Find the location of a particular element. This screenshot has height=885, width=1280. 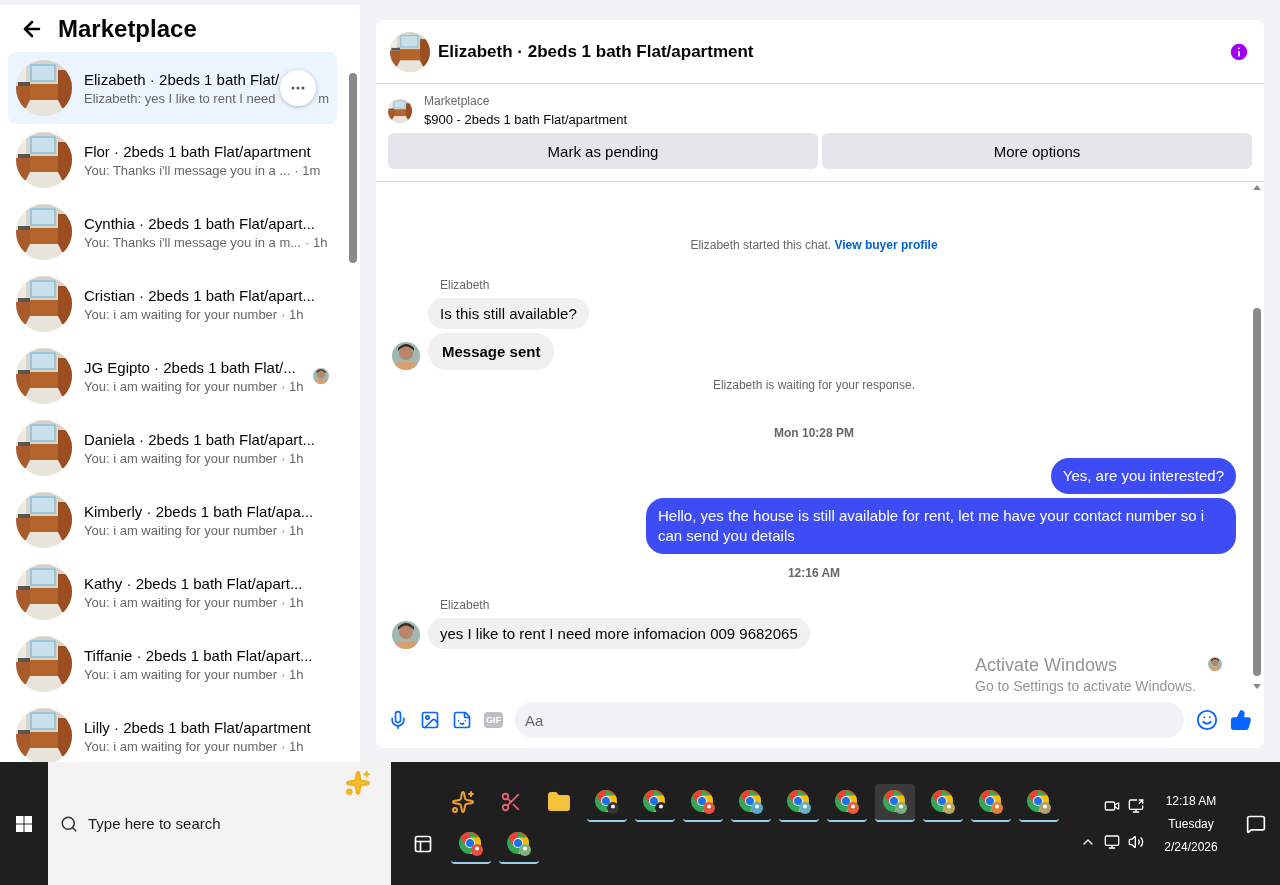

conversation-title: Elizabeth · 2beds 1 bath Flat/ is located at coordinates (182, 79).